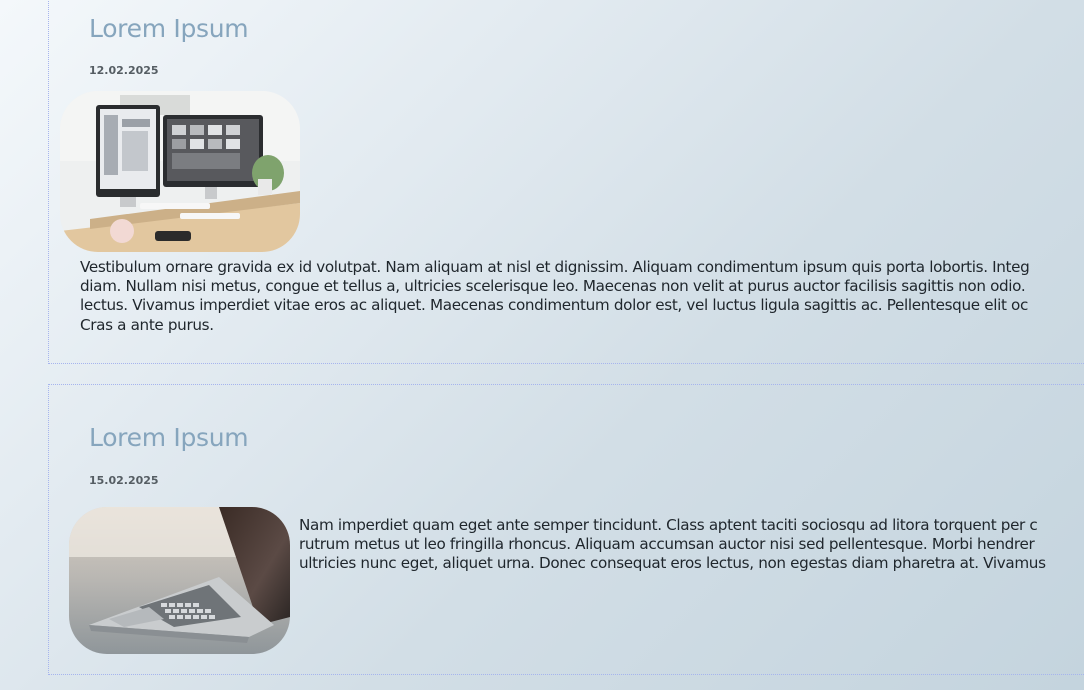  What do you see at coordinates (124, 480) in the screenshot?
I see `post-date: 15.02.2025` at bounding box center [124, 480].